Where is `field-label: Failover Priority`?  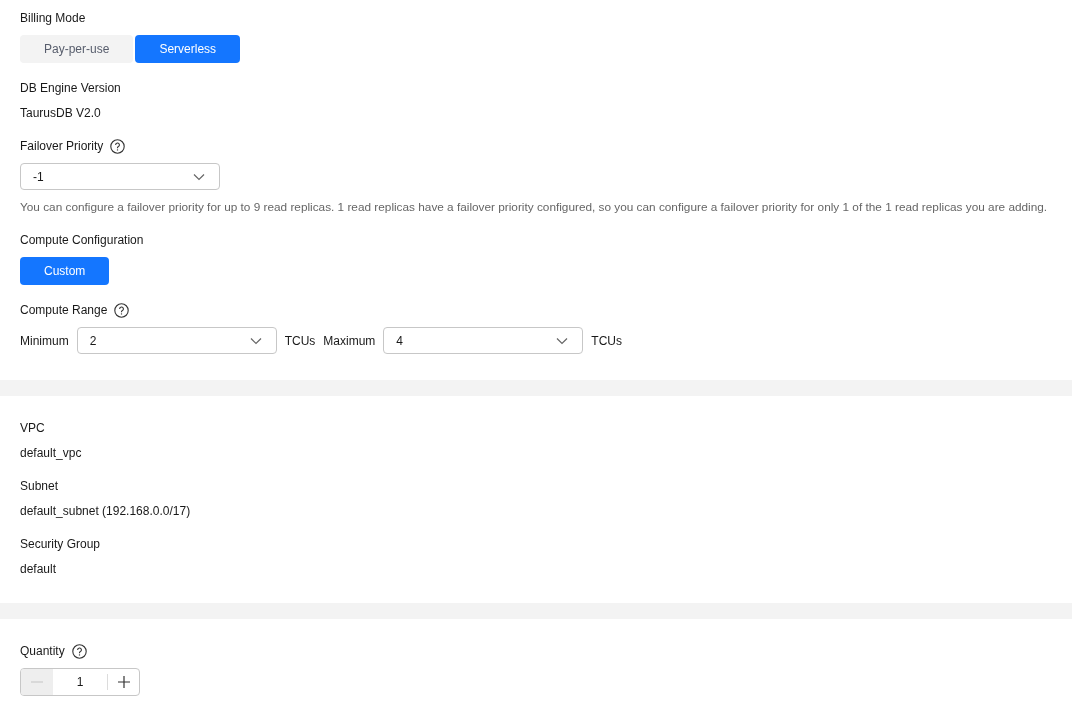
field-label: Failover Priority is located at coordinates (62, 146).